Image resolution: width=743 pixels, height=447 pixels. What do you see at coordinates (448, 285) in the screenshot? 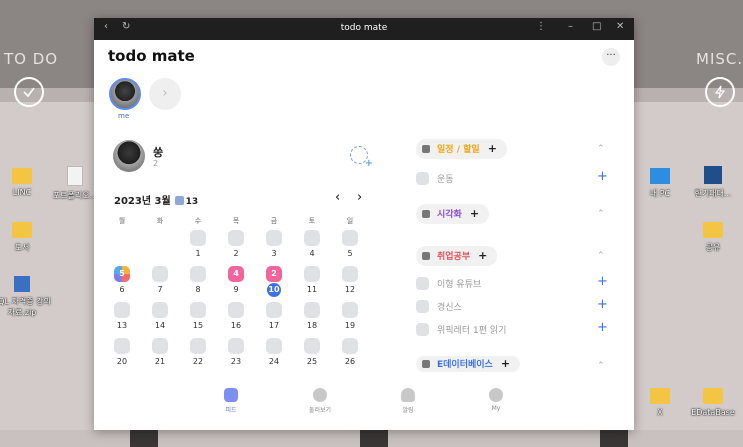
I see `todo-item: 이형 유튜브` at bounding box center [448, 285].